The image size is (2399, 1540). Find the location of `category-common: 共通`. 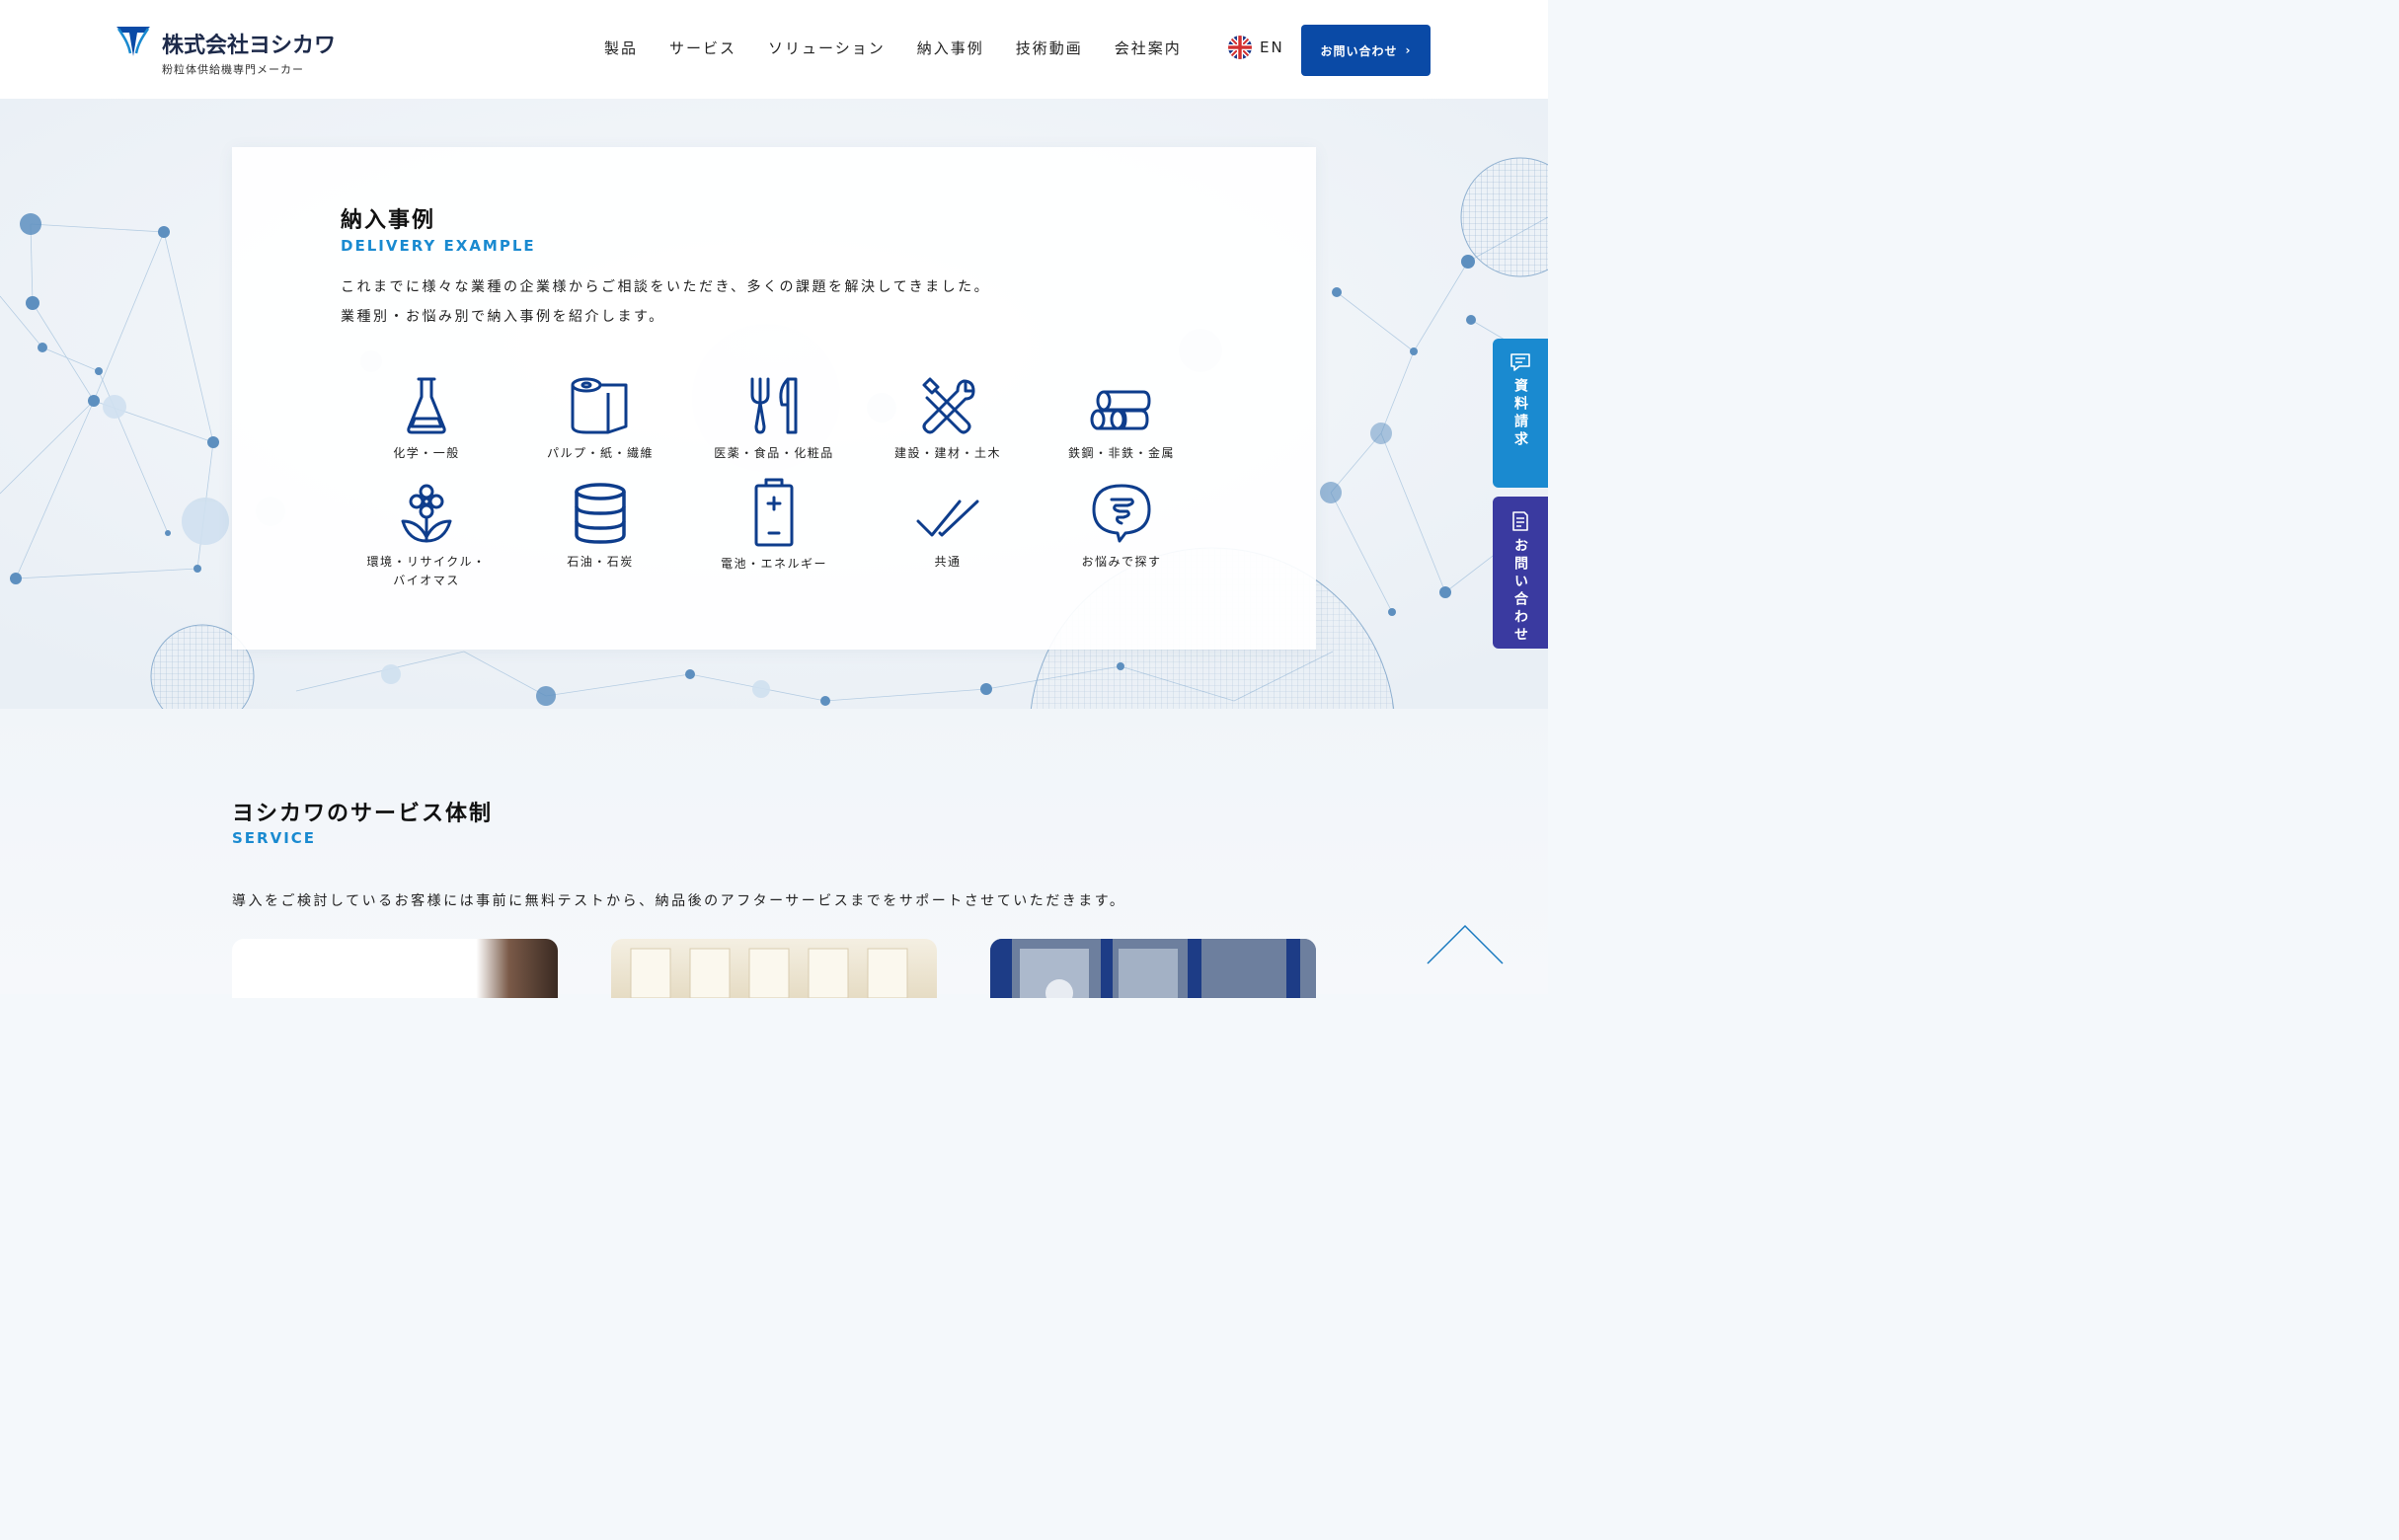

category-common: 共通 is located at coordinates (948, 527).